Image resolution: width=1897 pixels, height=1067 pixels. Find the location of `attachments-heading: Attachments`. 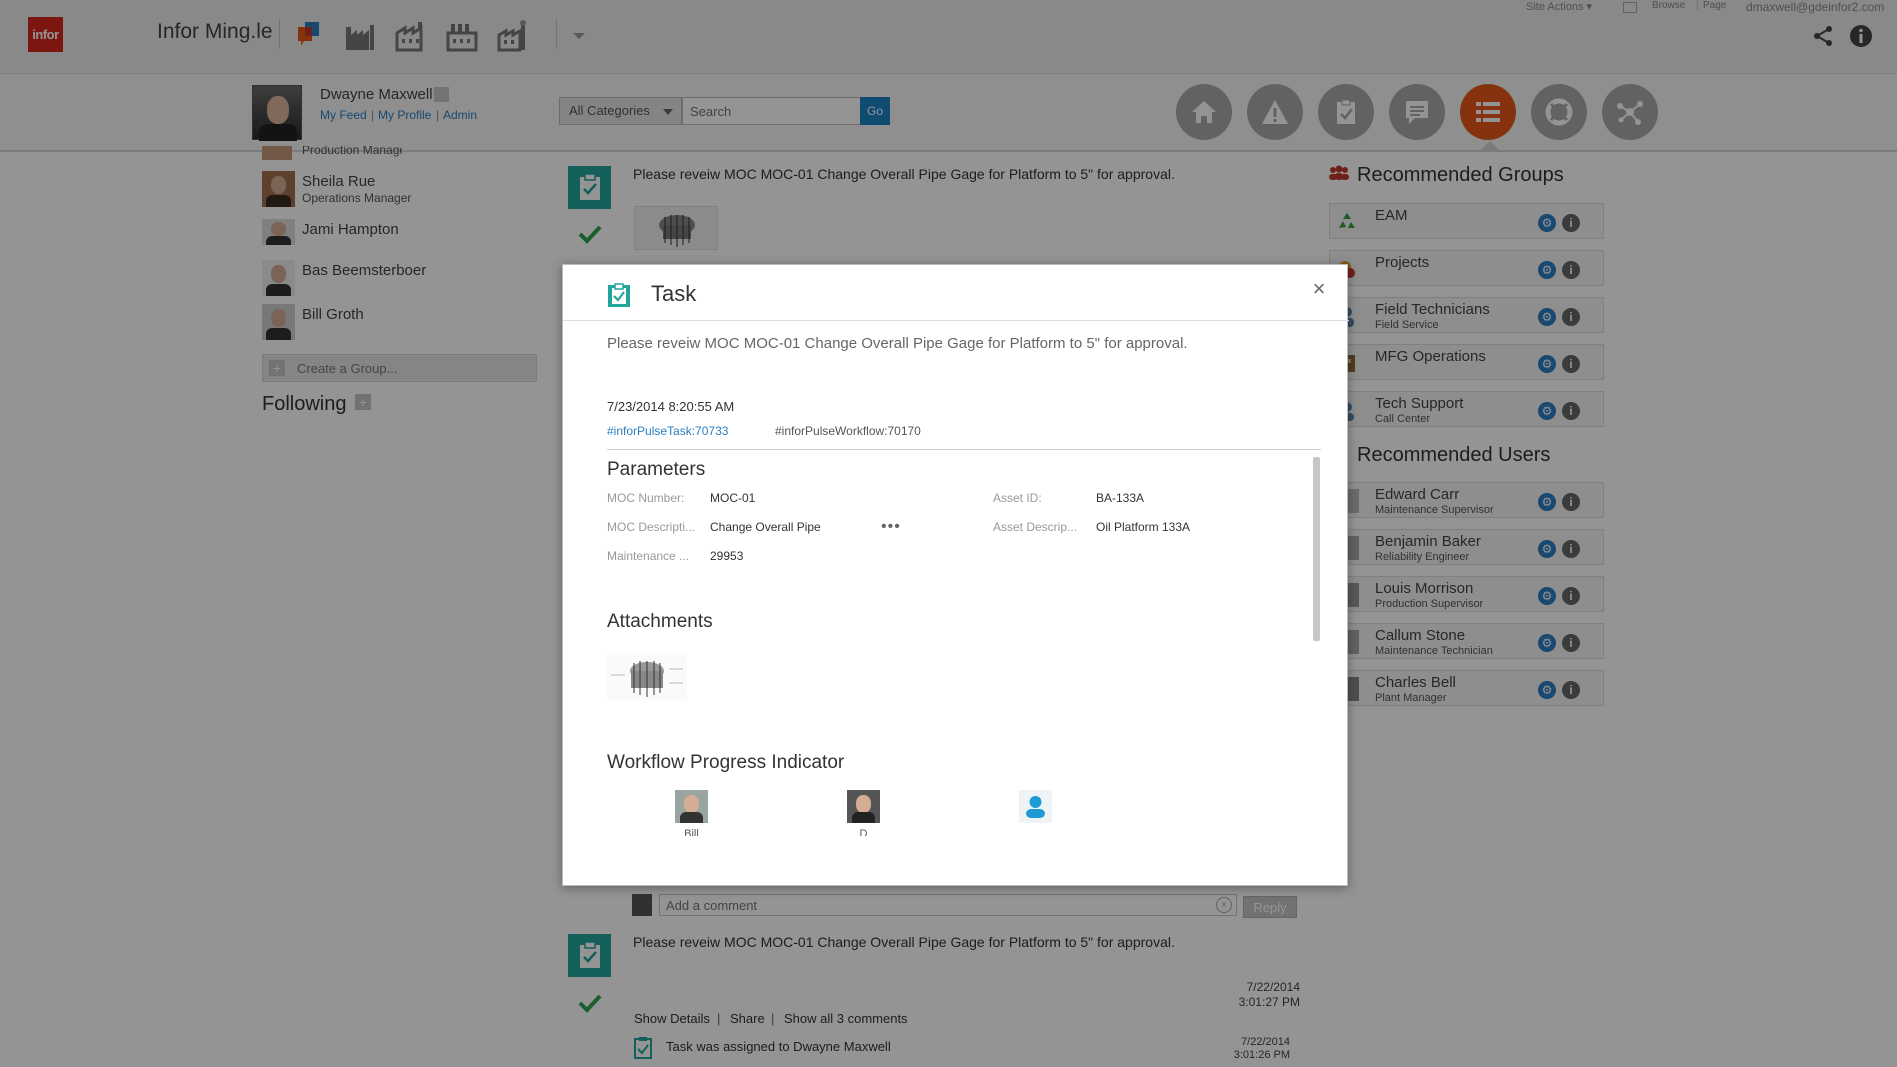

attachments-heading: Attachments is located at coordinates (660, 621).